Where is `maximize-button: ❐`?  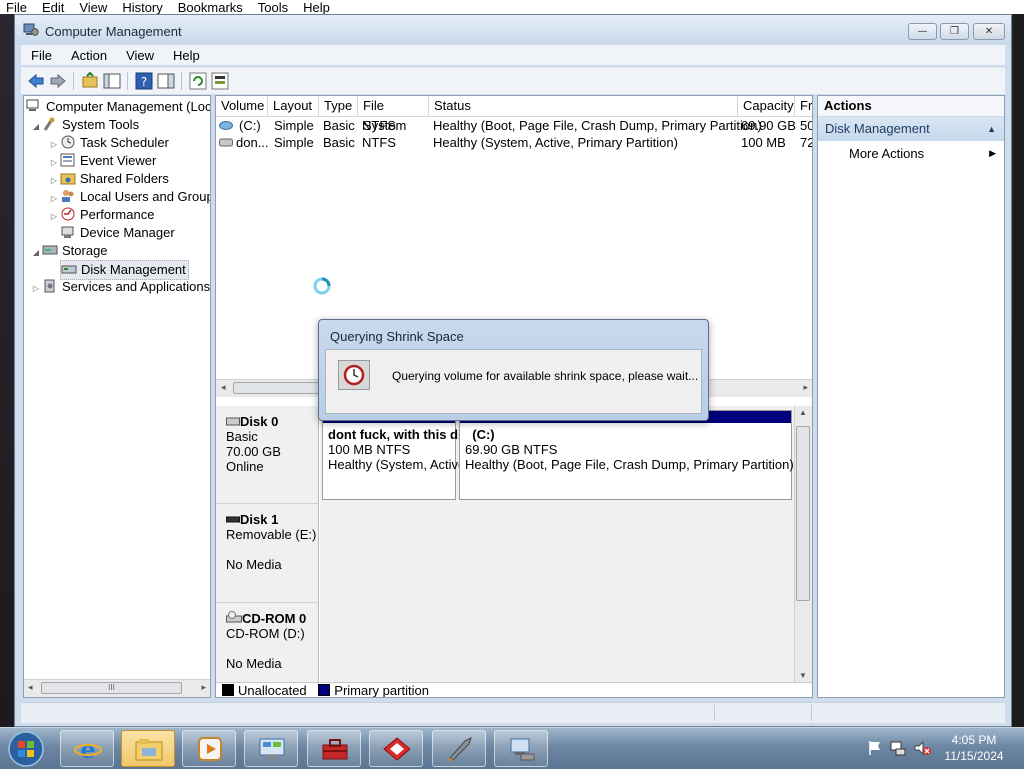 maximize-button: ❐ is located at coordinates (954, 31).